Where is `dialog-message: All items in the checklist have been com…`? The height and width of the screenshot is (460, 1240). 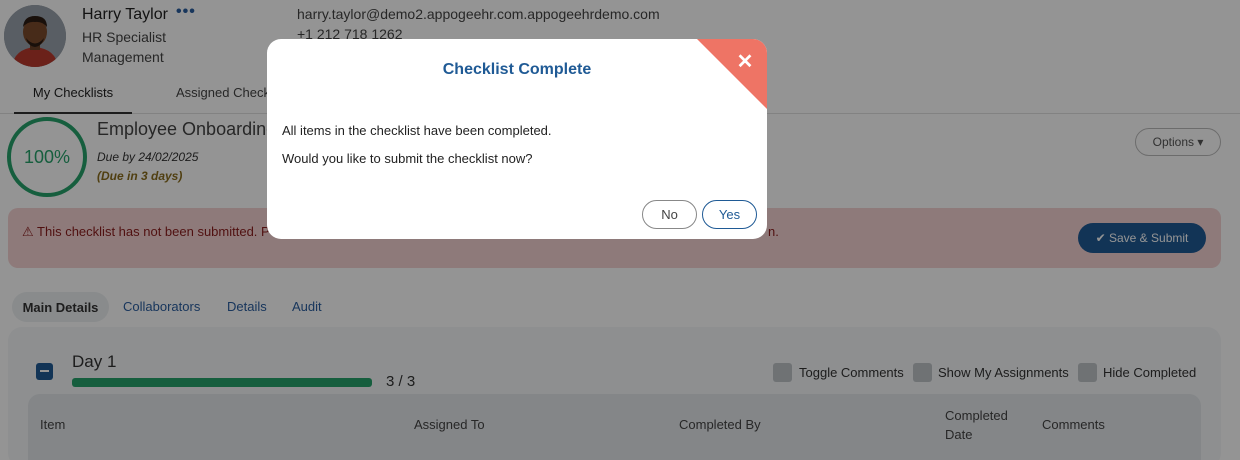
dialog-message: All items in the checklist have been com… is located at coordinates (417, 130).